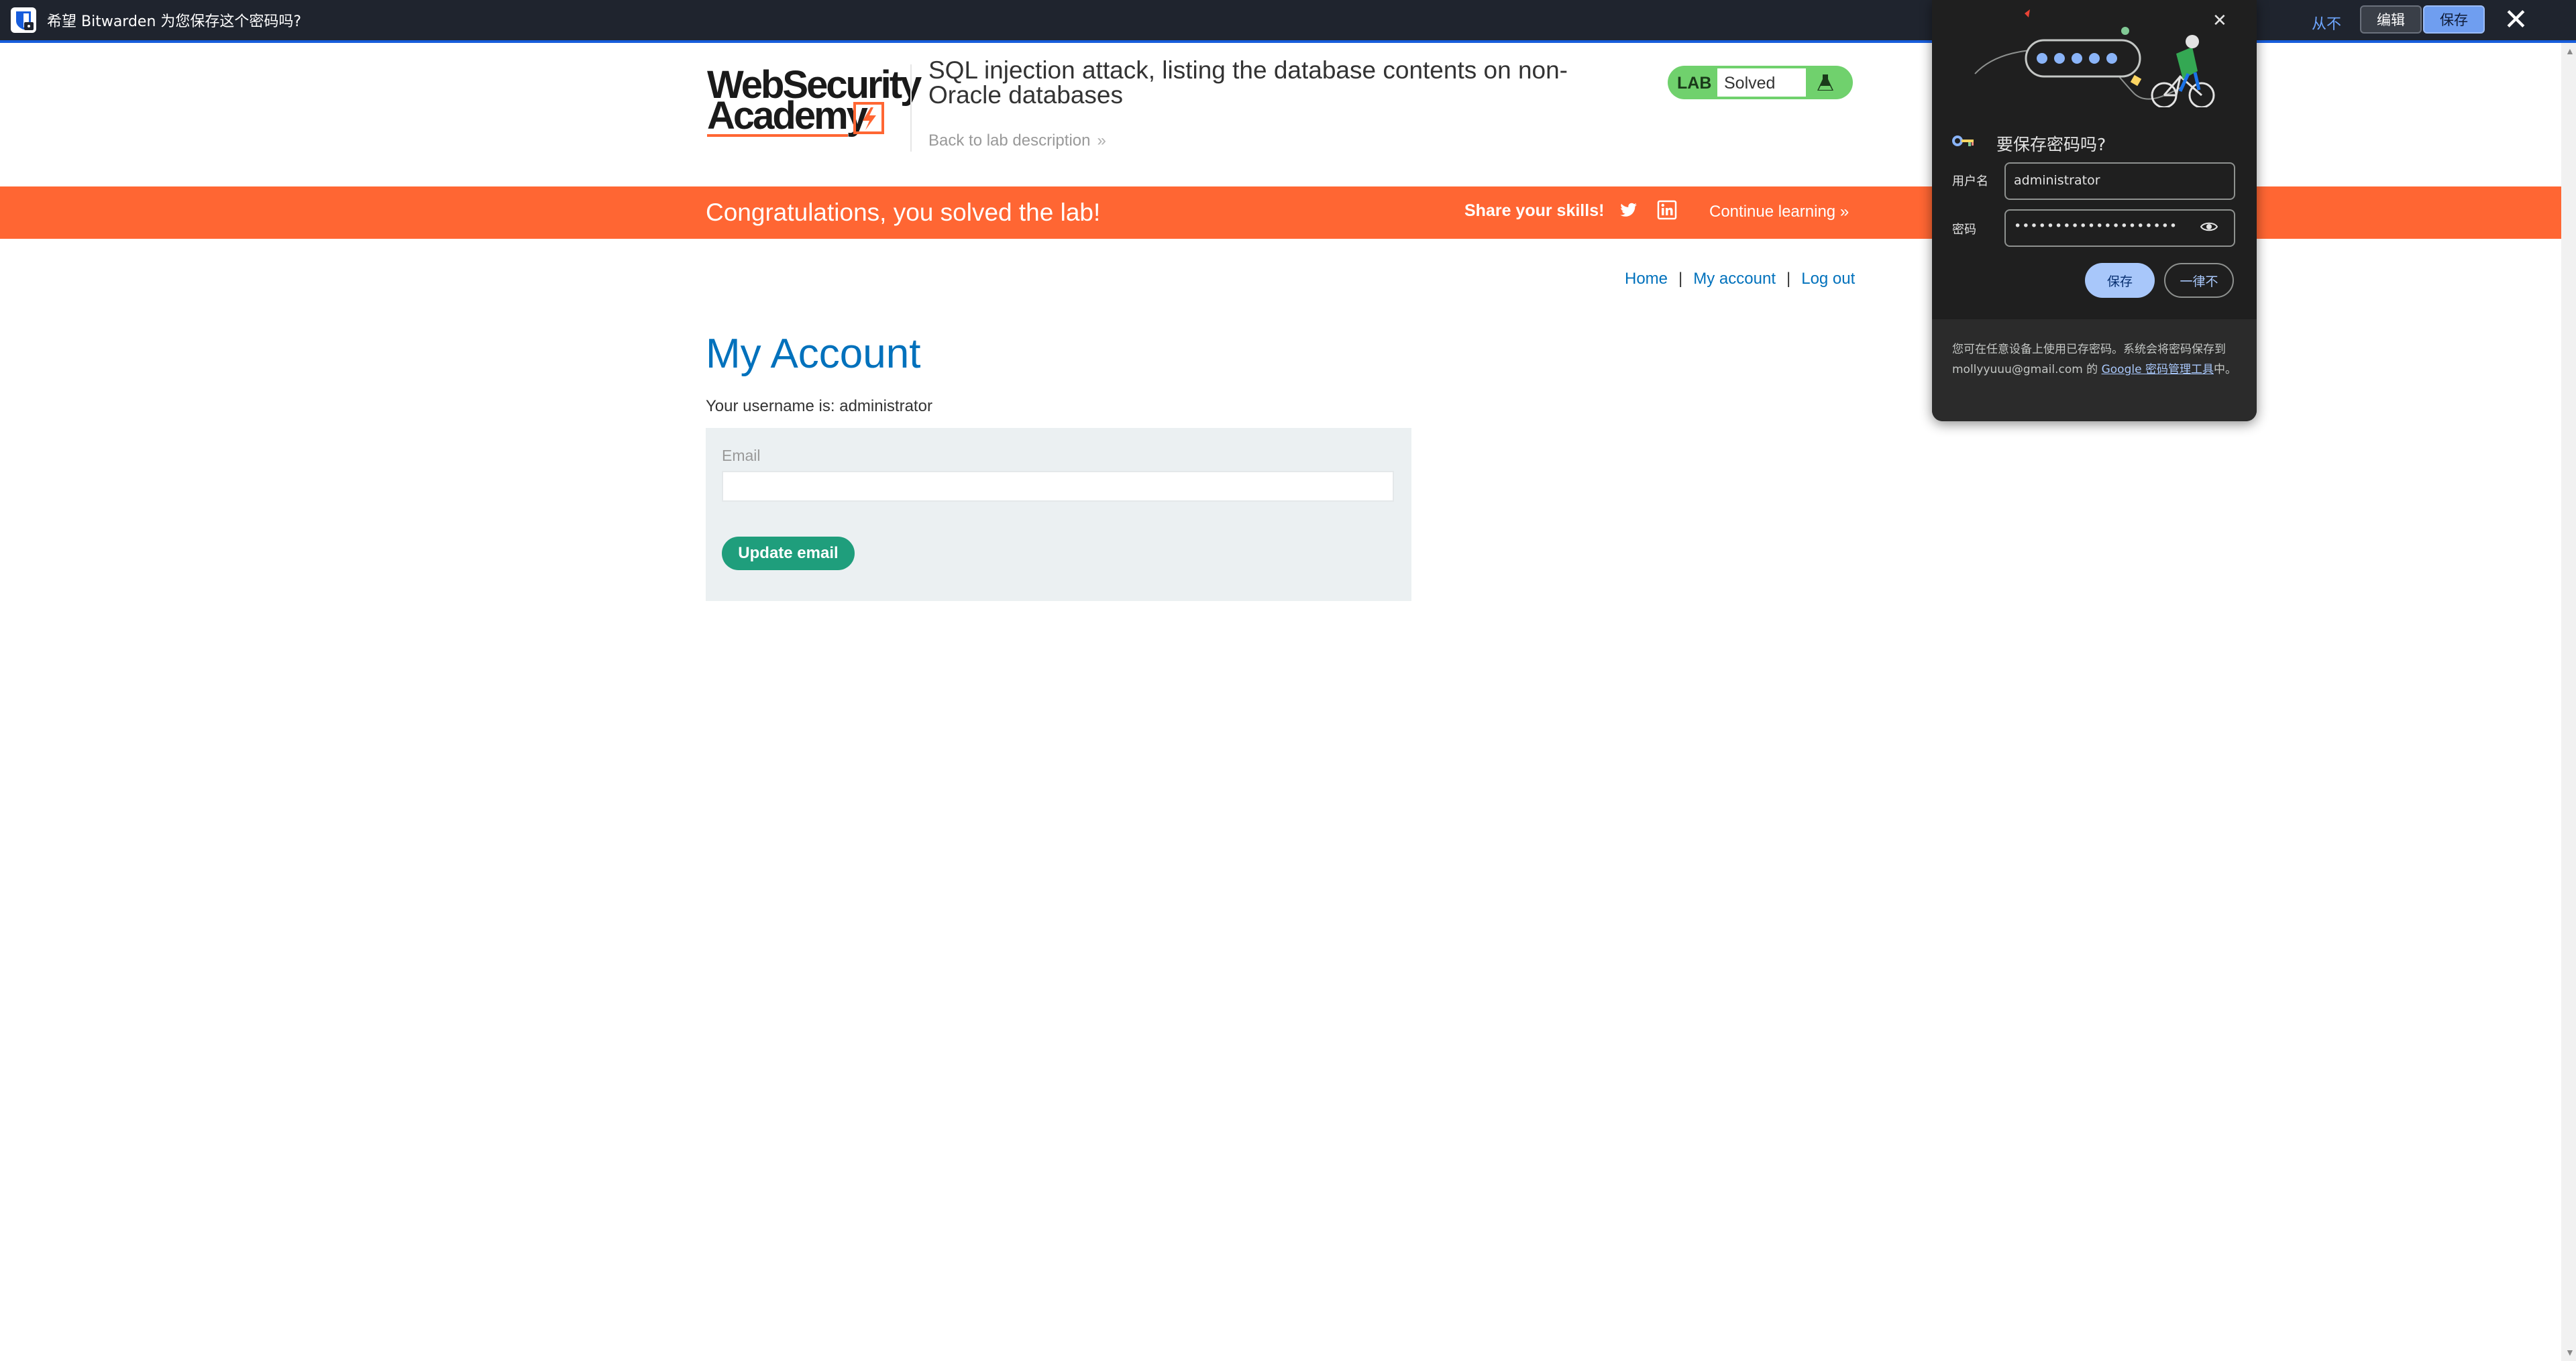 The width and height of the screenshot is (2576, 1361). I want to click on save-password-button: 保存, so click(2120, 280).